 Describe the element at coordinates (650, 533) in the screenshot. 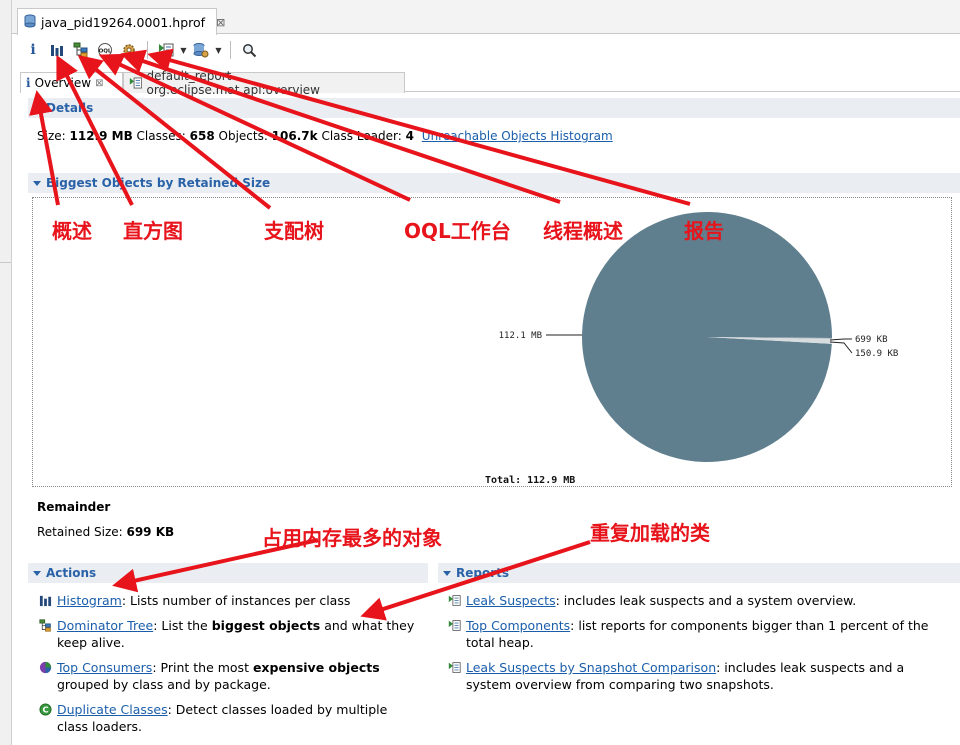

I see `annotation-duplicate: 重复加载的类` at that location.